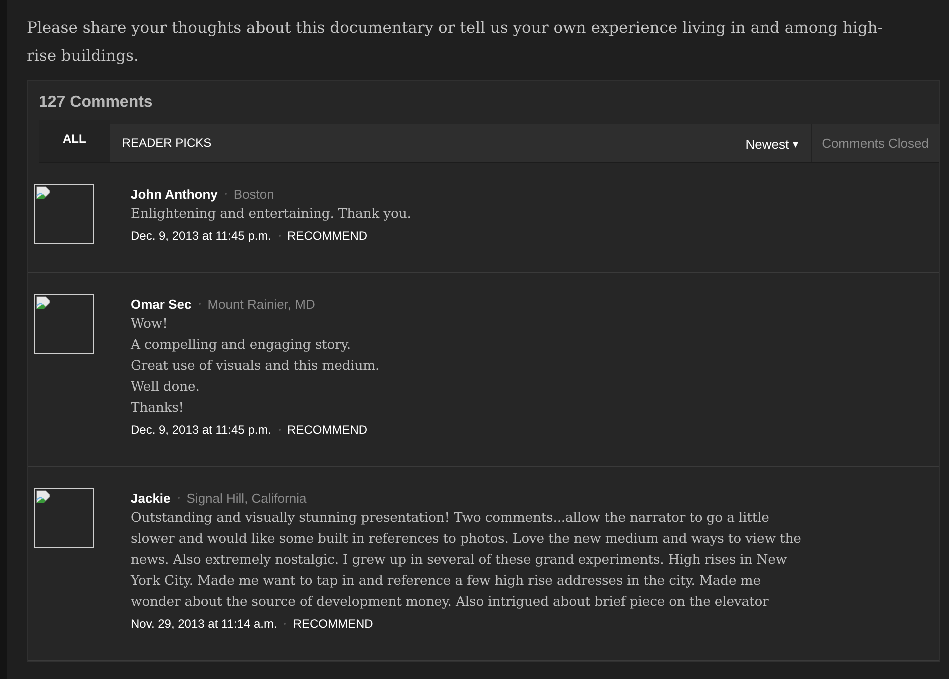 This screenshot has height=679, width=949. What do you see at coordinates (466, 561) in the screenshot?
I see `comment-text: Outstanding and visually stunning presentation! Two comments...allow the narrator to go a little slower and would like some built in references to photos. Love the new medium and ways to view the news. Also extremely nostalgic. I grew up in several of these grand experiments. High rises in New York City. Made me want to tap in and reference a few high rise addresses in the city. Made me wonder about the source of development money. Also intrigued about brief piece on the elevator` at bounding box center [466, 561].